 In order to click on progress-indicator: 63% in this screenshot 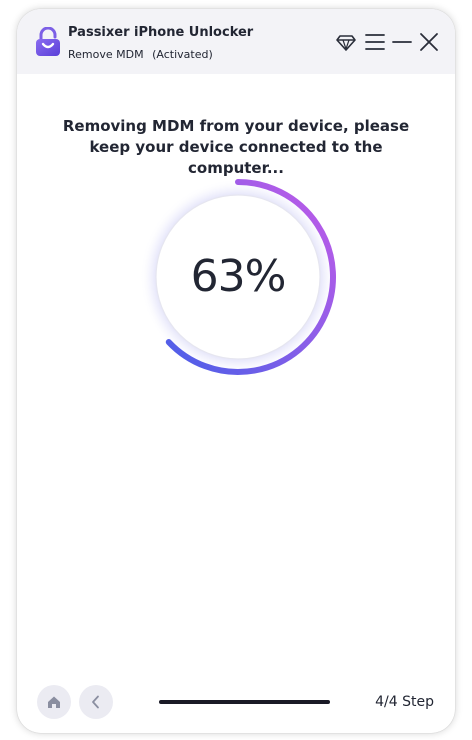, I will do `click(238, 277)`.